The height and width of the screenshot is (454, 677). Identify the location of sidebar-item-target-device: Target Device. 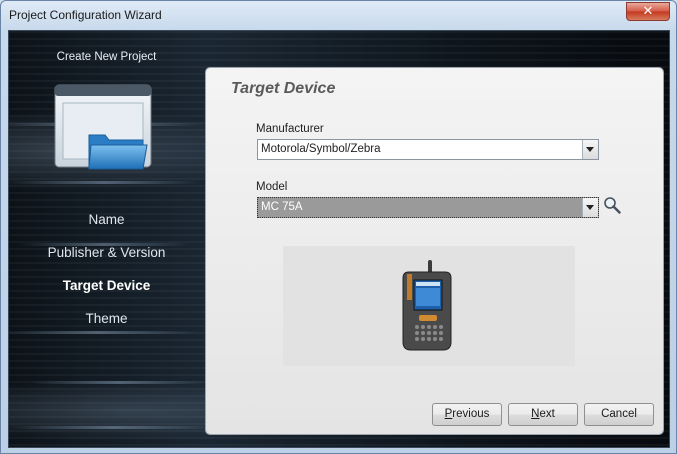
(106, 285).